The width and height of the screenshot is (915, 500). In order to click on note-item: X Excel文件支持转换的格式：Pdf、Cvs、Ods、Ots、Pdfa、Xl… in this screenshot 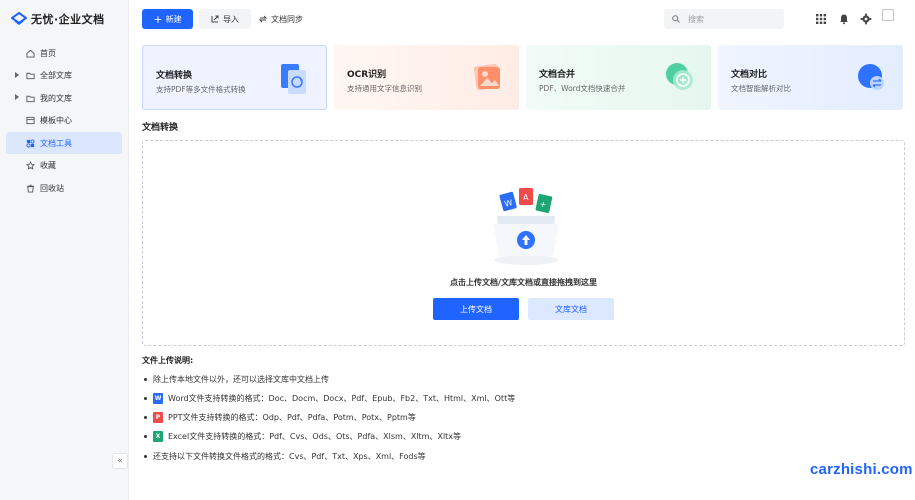, I will do `click(301, 436)`.